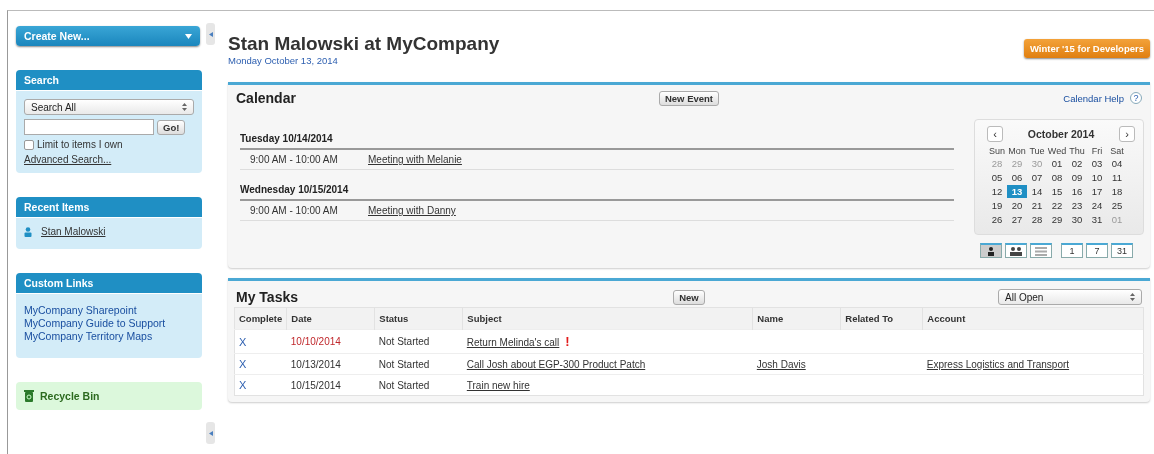  I want to click on recycle-bin-label: Recycle Bin, so click(70, 396).